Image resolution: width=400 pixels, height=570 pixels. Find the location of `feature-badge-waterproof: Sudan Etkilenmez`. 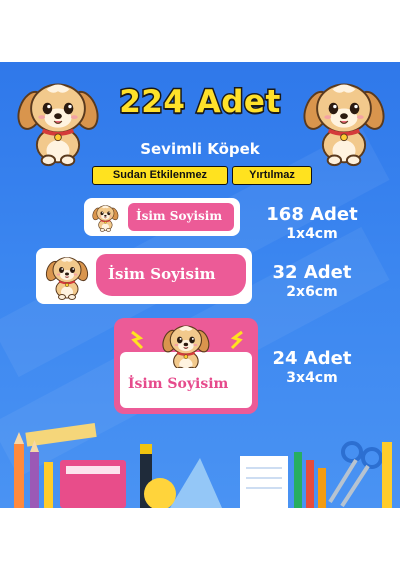

feature-badge-waterproof: Sudan Etkilenmez is located at coordinates (160, 175).